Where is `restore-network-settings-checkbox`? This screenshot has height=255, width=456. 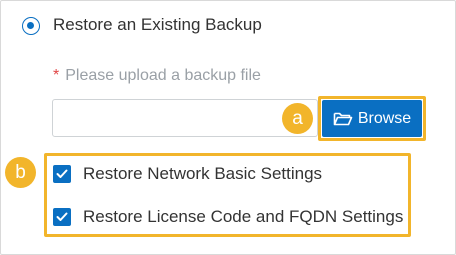 restore-network-settings-checkbox is located at coordinates (62, 174).